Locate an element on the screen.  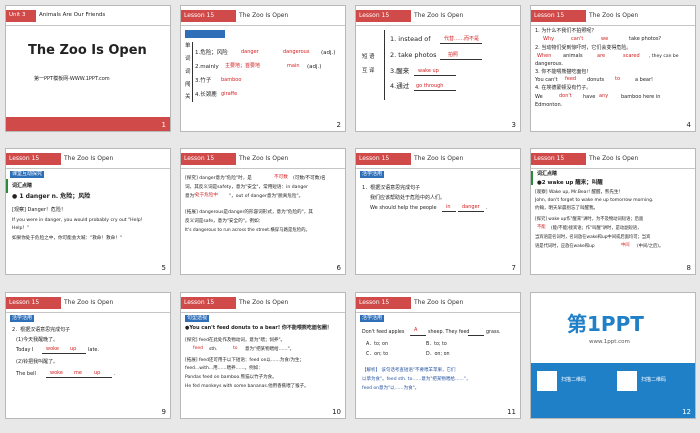
unit-title: Animals Are Our Friends is located at coordinates (72, 15).